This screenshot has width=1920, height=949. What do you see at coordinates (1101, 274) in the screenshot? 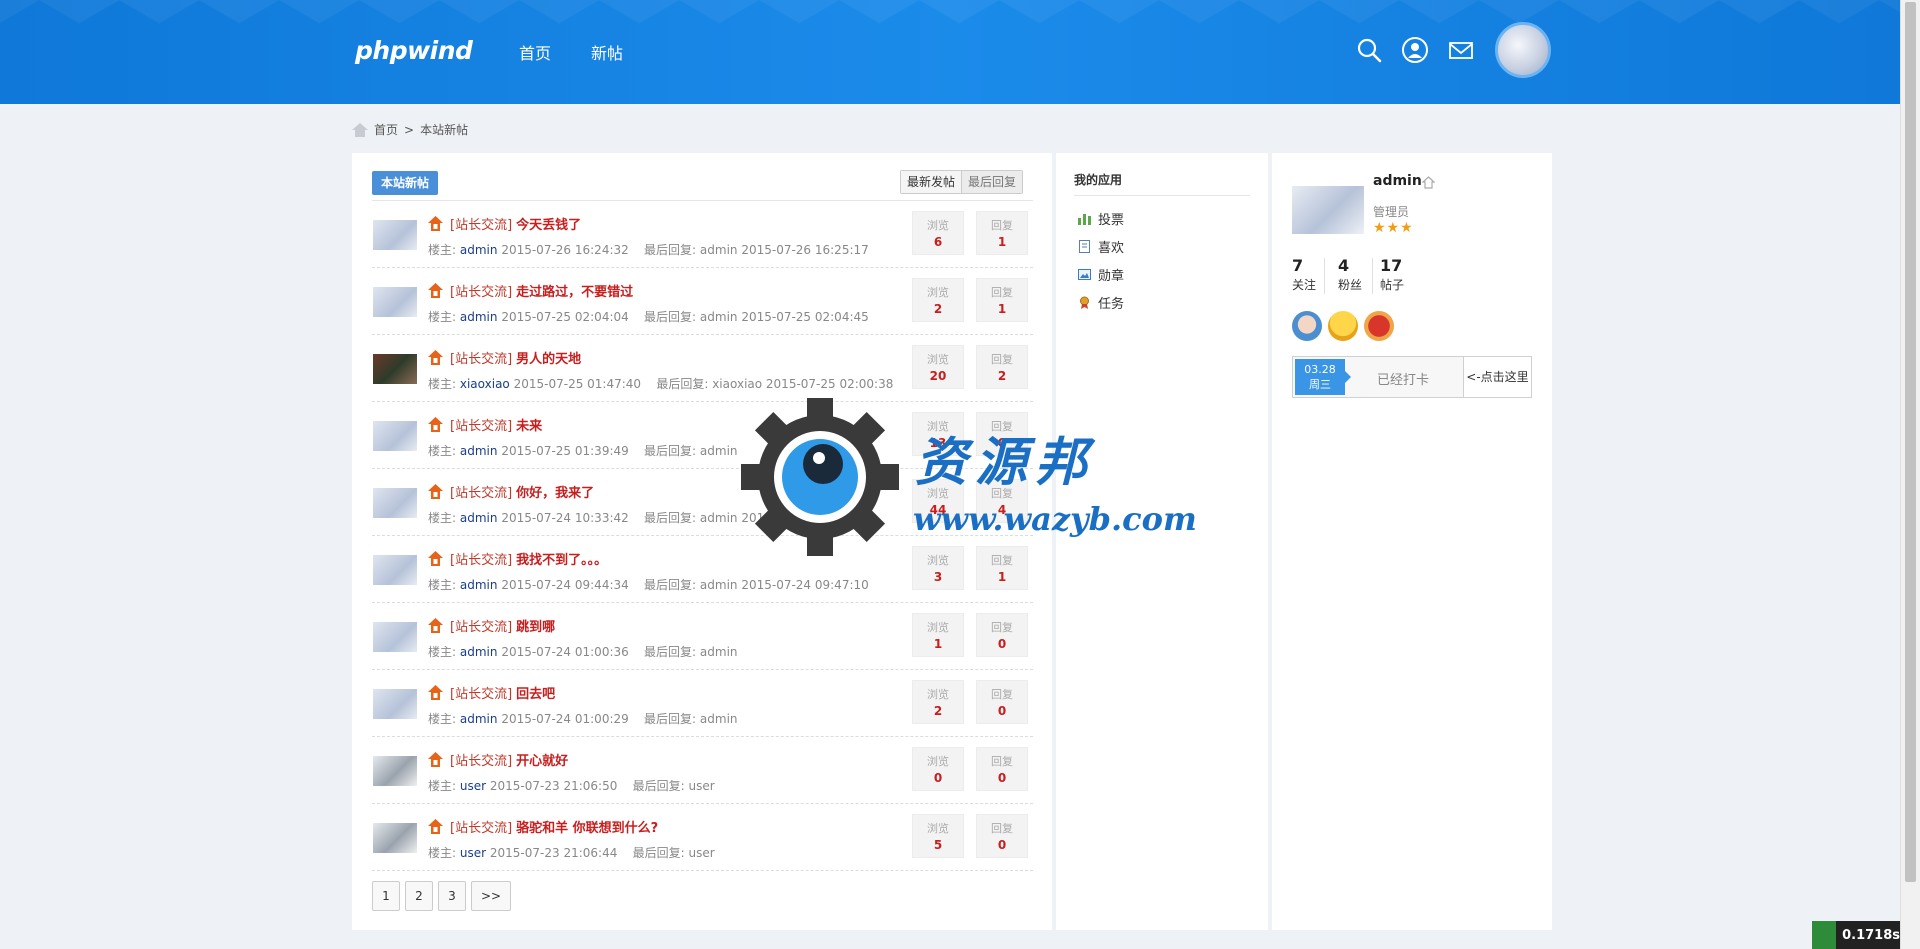
I see `app-item-medal: 勋章` at bounding box center [1101, 274].